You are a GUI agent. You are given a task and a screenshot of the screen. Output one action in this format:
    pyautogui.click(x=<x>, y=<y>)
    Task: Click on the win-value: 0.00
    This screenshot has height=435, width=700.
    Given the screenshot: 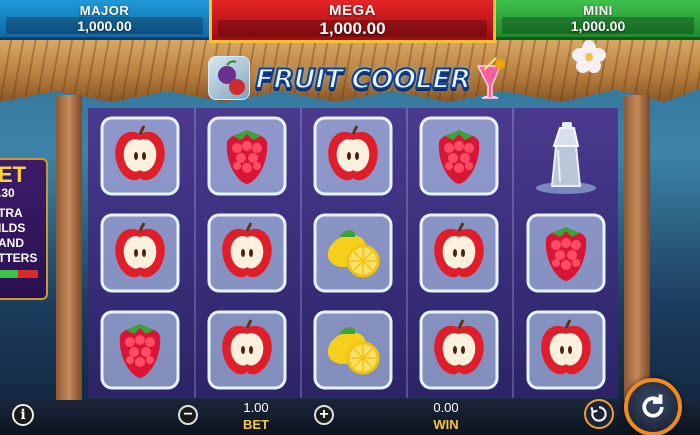 What is the action you would take?
    pyautogui.click(x=446, y=407)
    